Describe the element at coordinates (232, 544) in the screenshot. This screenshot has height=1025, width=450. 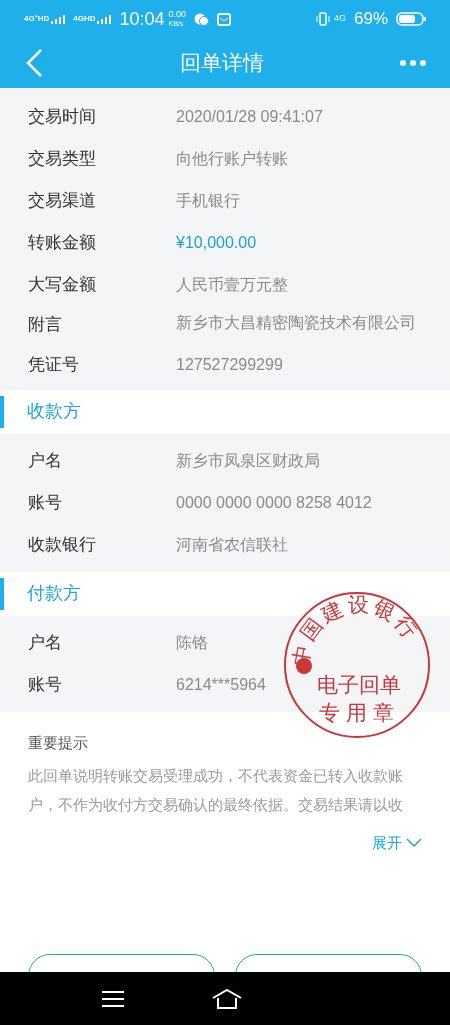
I see `field-value: 河南省农信联社` at that location.